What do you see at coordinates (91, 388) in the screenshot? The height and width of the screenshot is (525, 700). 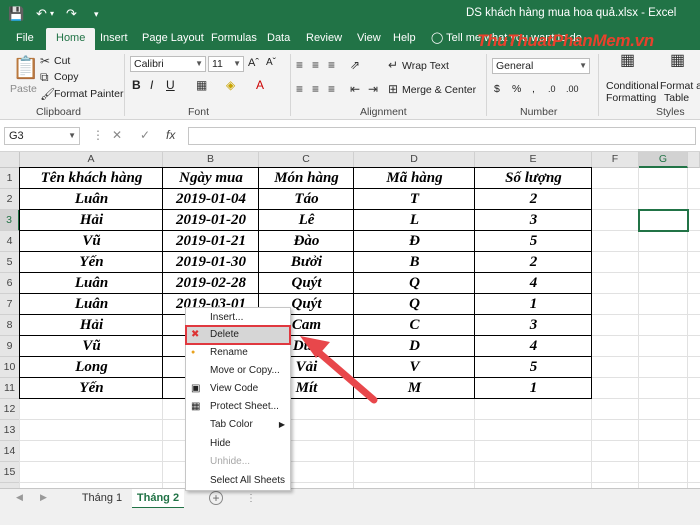 I see `table-cell: Yến` at bounding box center [91, 388].